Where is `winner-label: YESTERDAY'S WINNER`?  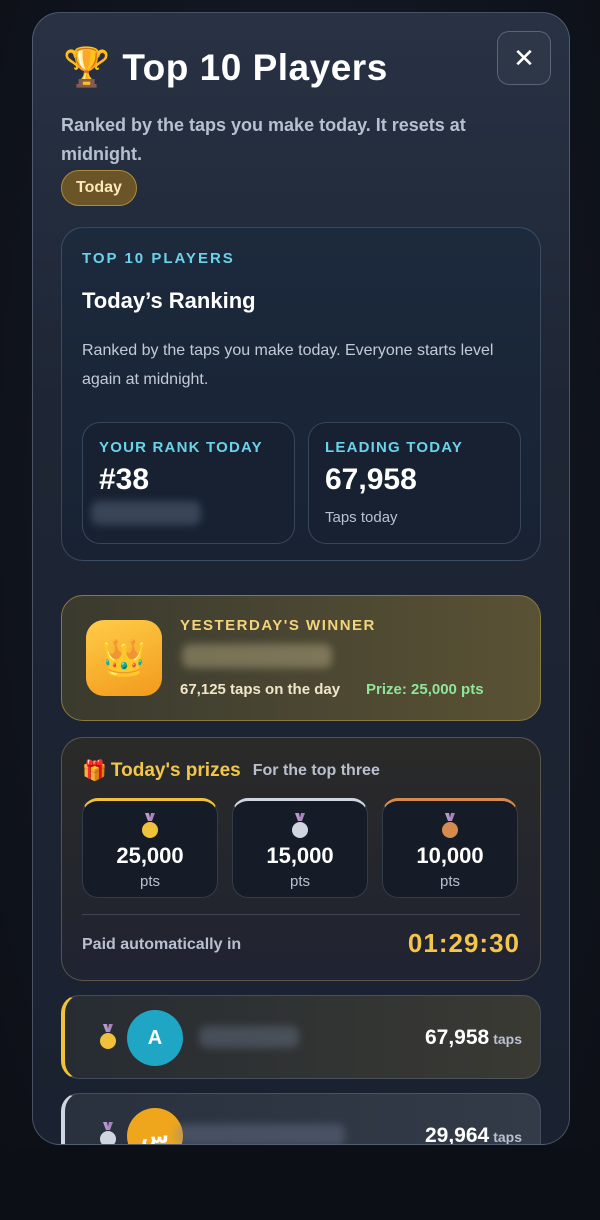 winner-label: YESTERDAY'S WINNER is located at coordinates (278, 625).